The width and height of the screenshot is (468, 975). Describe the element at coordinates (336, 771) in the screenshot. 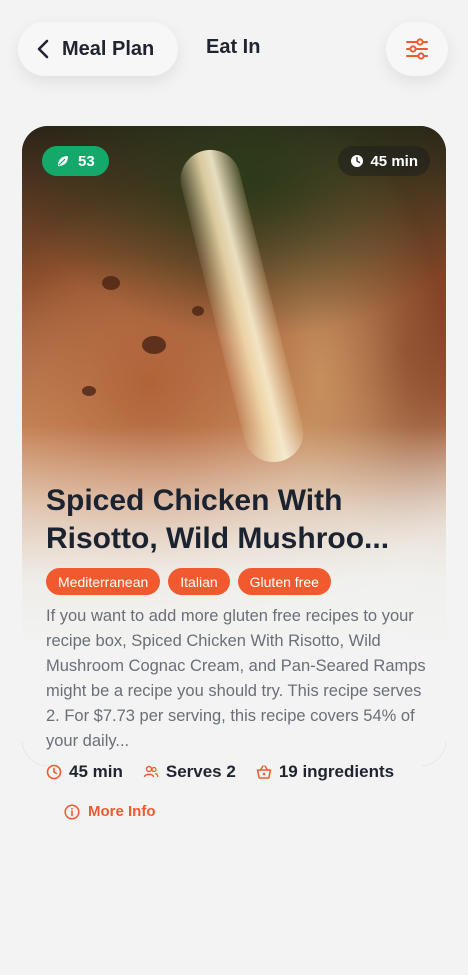

I see `meta-ingredients-label: 19 ingredients` at that location.